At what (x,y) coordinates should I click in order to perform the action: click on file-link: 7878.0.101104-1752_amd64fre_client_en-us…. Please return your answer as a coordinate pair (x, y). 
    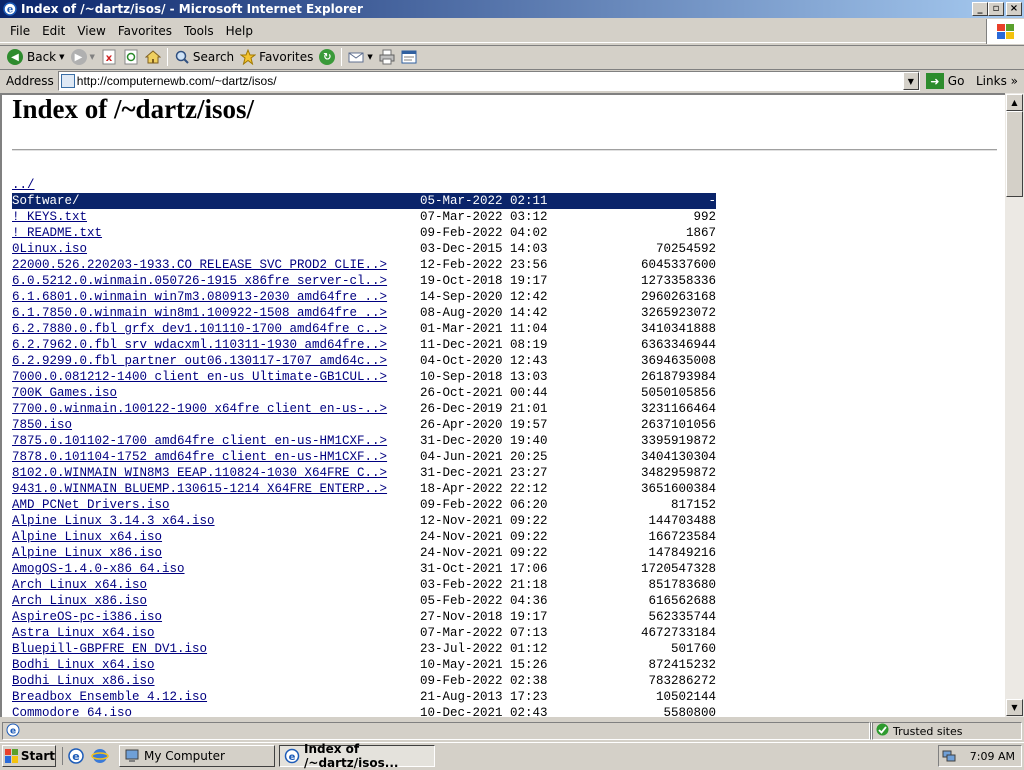
    Looking at the image, I should click on (199, 457).